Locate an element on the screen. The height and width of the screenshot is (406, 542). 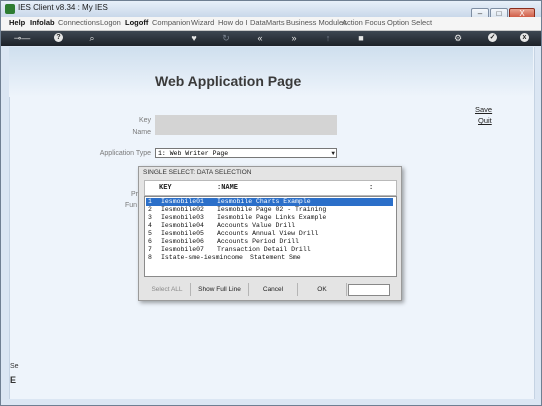
menu-infolab: Infolab is located at coordinates (42, 22).